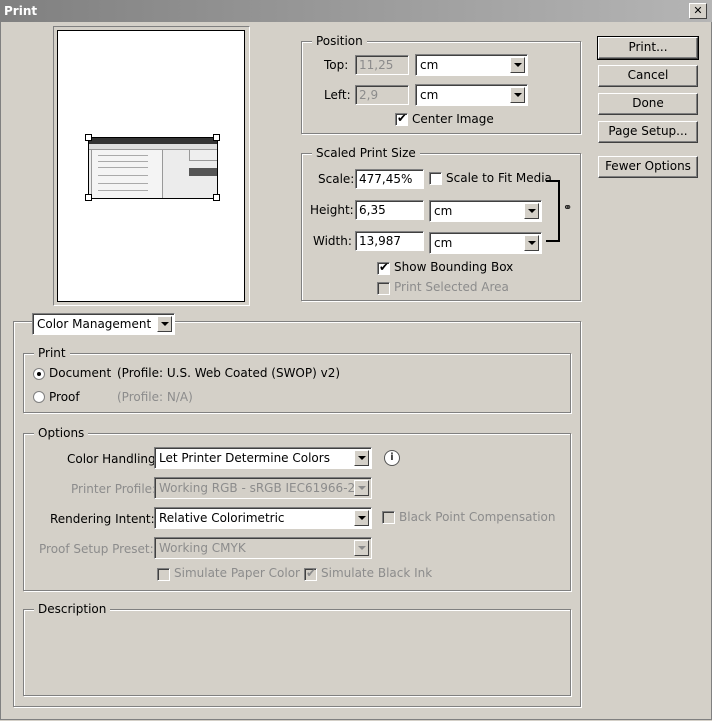 The image size is (712, 721). Describe the element at coordinates (382, 65) in the screenshot. I see `top-field: 11,25` at that location.